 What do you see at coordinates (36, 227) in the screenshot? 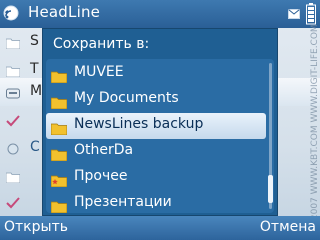
I see `open-softkey: Открыть` at bounding box center [36, 227].